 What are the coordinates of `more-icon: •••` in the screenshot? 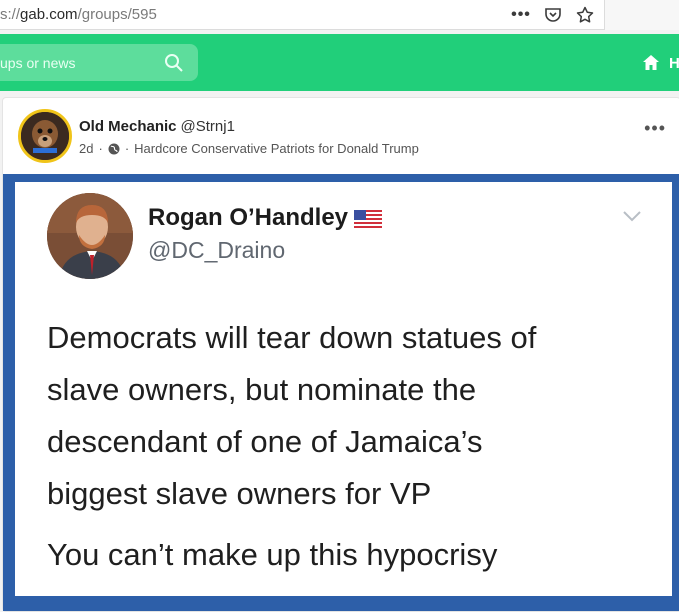 It's located at (521, 15).